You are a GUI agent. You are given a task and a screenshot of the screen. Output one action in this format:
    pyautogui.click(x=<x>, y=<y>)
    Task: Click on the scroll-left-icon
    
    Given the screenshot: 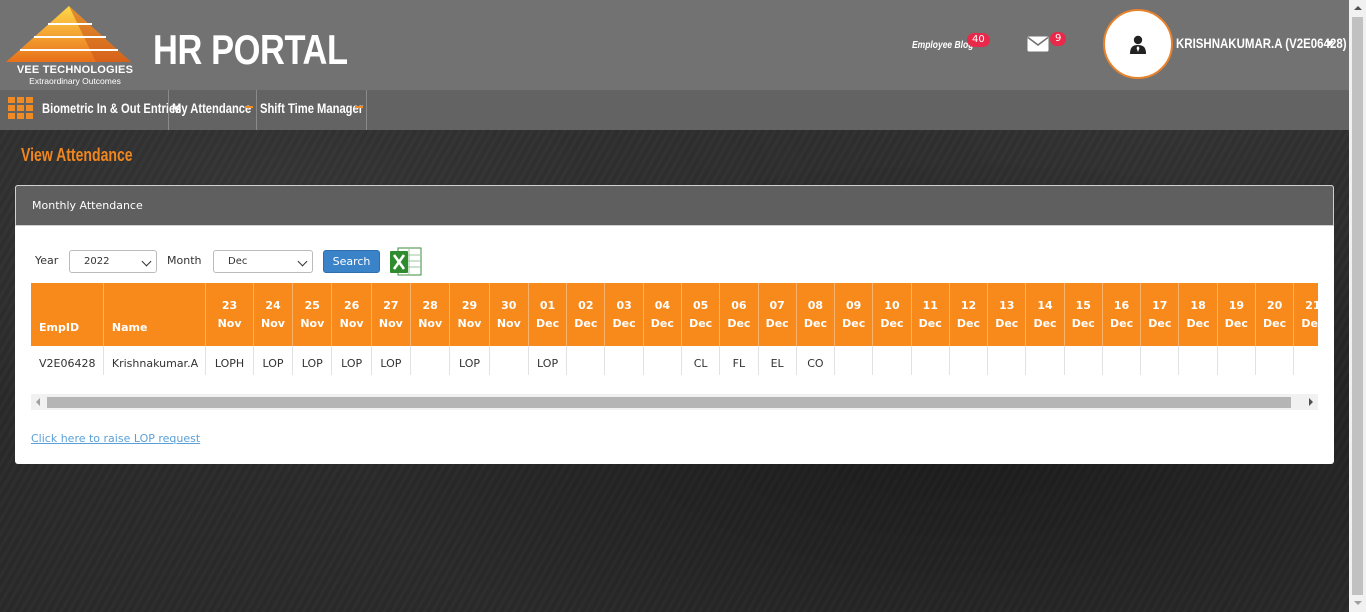 What is the action you would take?
    pyautogui.click(x=38, y=402)
    